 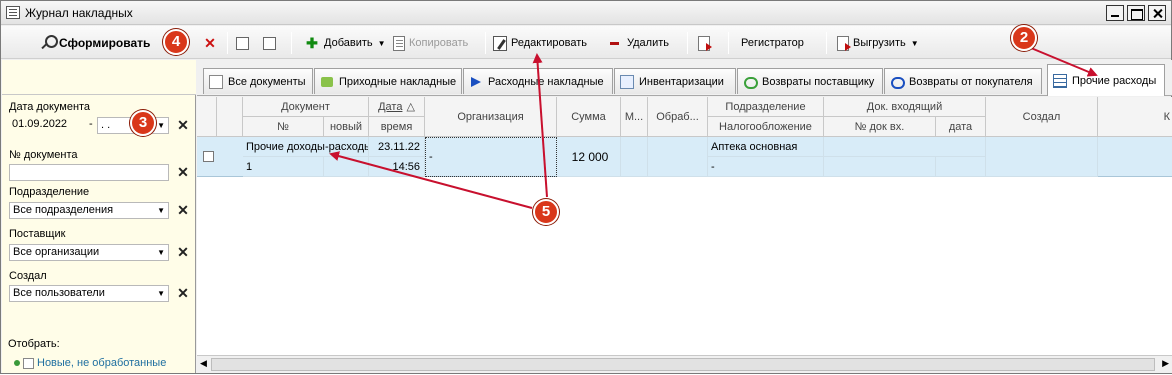 What do you see at coordinates (183, 125) in the screenshot?
I see `clear-date-button: ✕` at bounding box center [183, 125].